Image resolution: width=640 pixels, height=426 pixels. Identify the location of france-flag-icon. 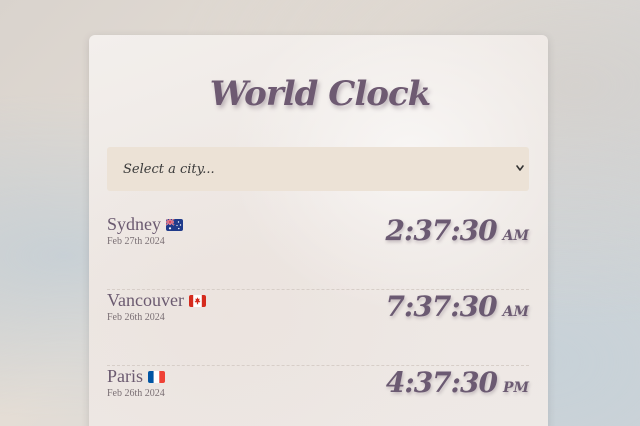
(156, 376).